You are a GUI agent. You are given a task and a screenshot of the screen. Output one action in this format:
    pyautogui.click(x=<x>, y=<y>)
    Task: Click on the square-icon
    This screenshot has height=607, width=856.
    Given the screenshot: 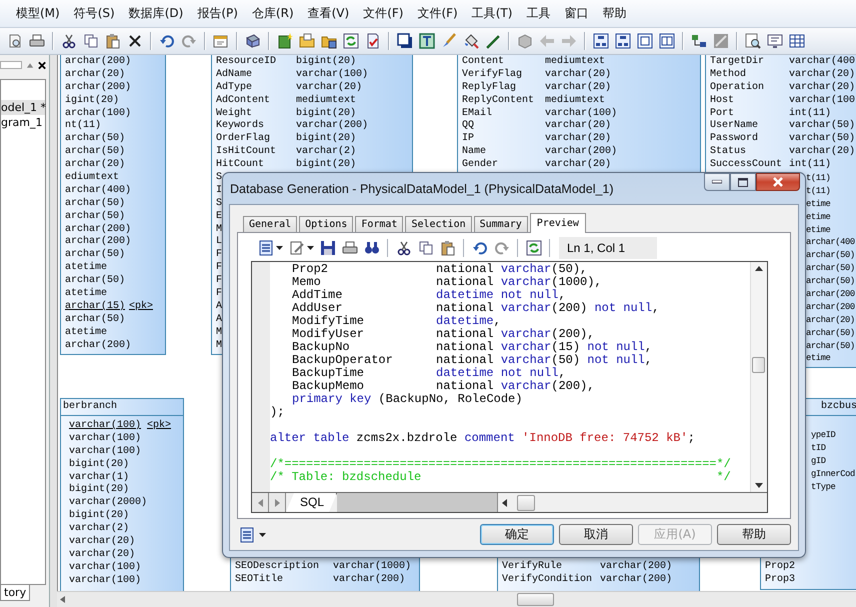 What is the action you would take?
    pyautogui.click(x=405, y=41)
    